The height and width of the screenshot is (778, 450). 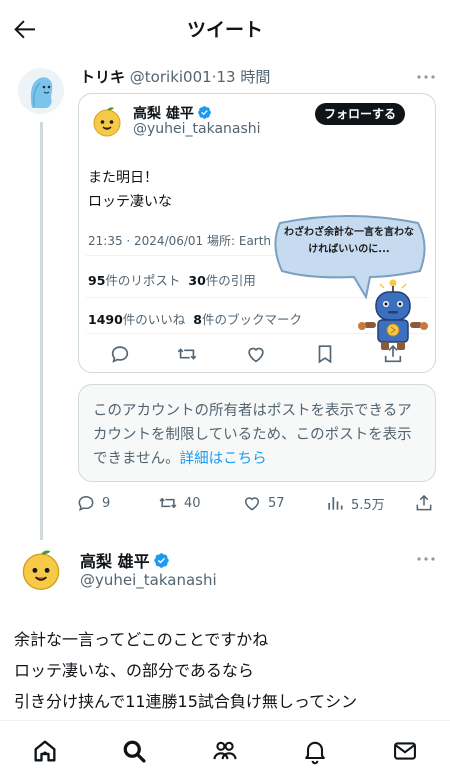 I want to click on reply-count: 9, so click(x=106, y=503).